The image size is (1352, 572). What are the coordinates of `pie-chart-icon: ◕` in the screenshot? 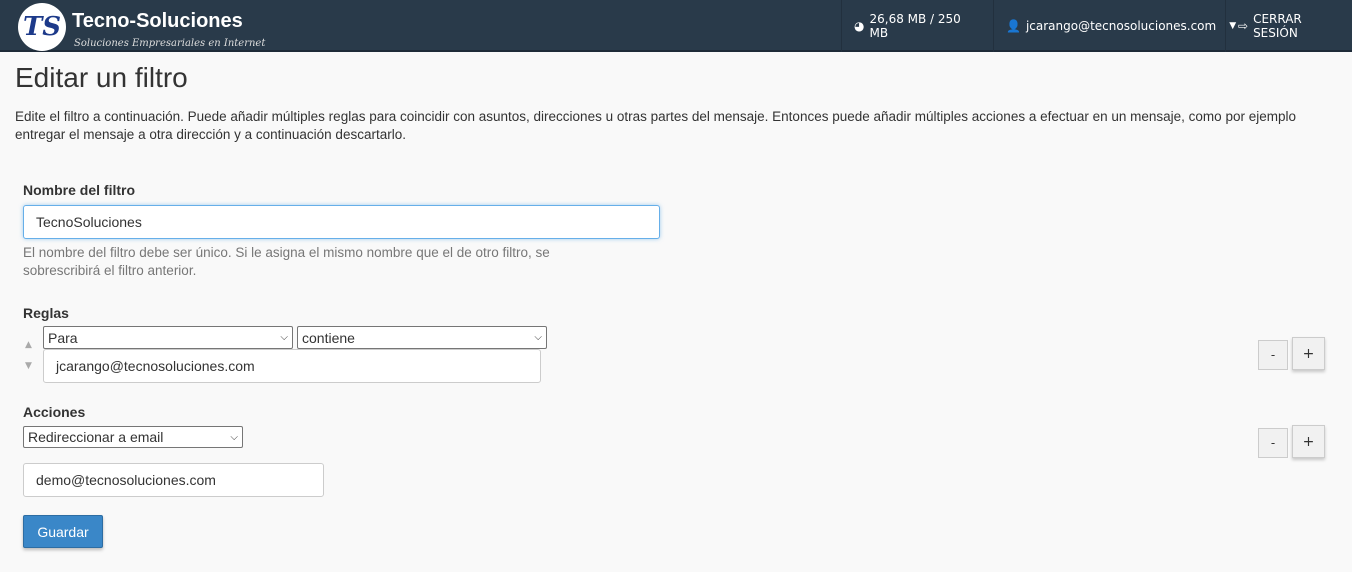 It's located at (859, 26).